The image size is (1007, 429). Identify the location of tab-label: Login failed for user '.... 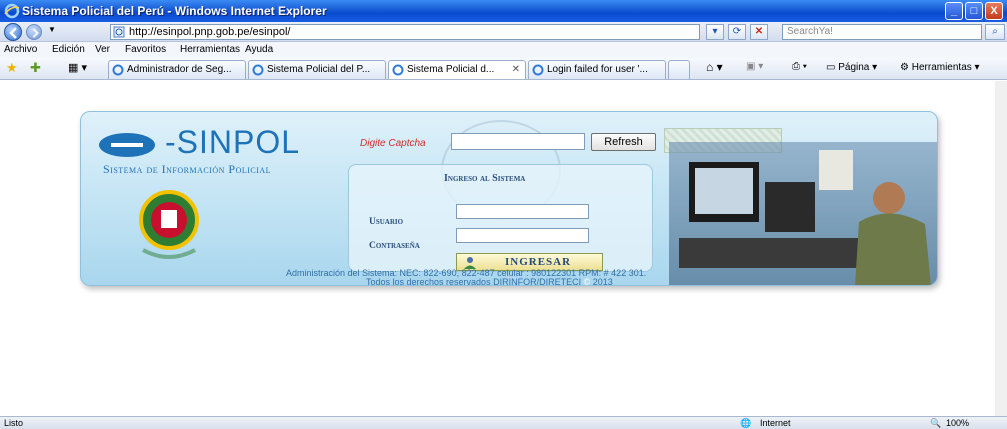
(597, 69).